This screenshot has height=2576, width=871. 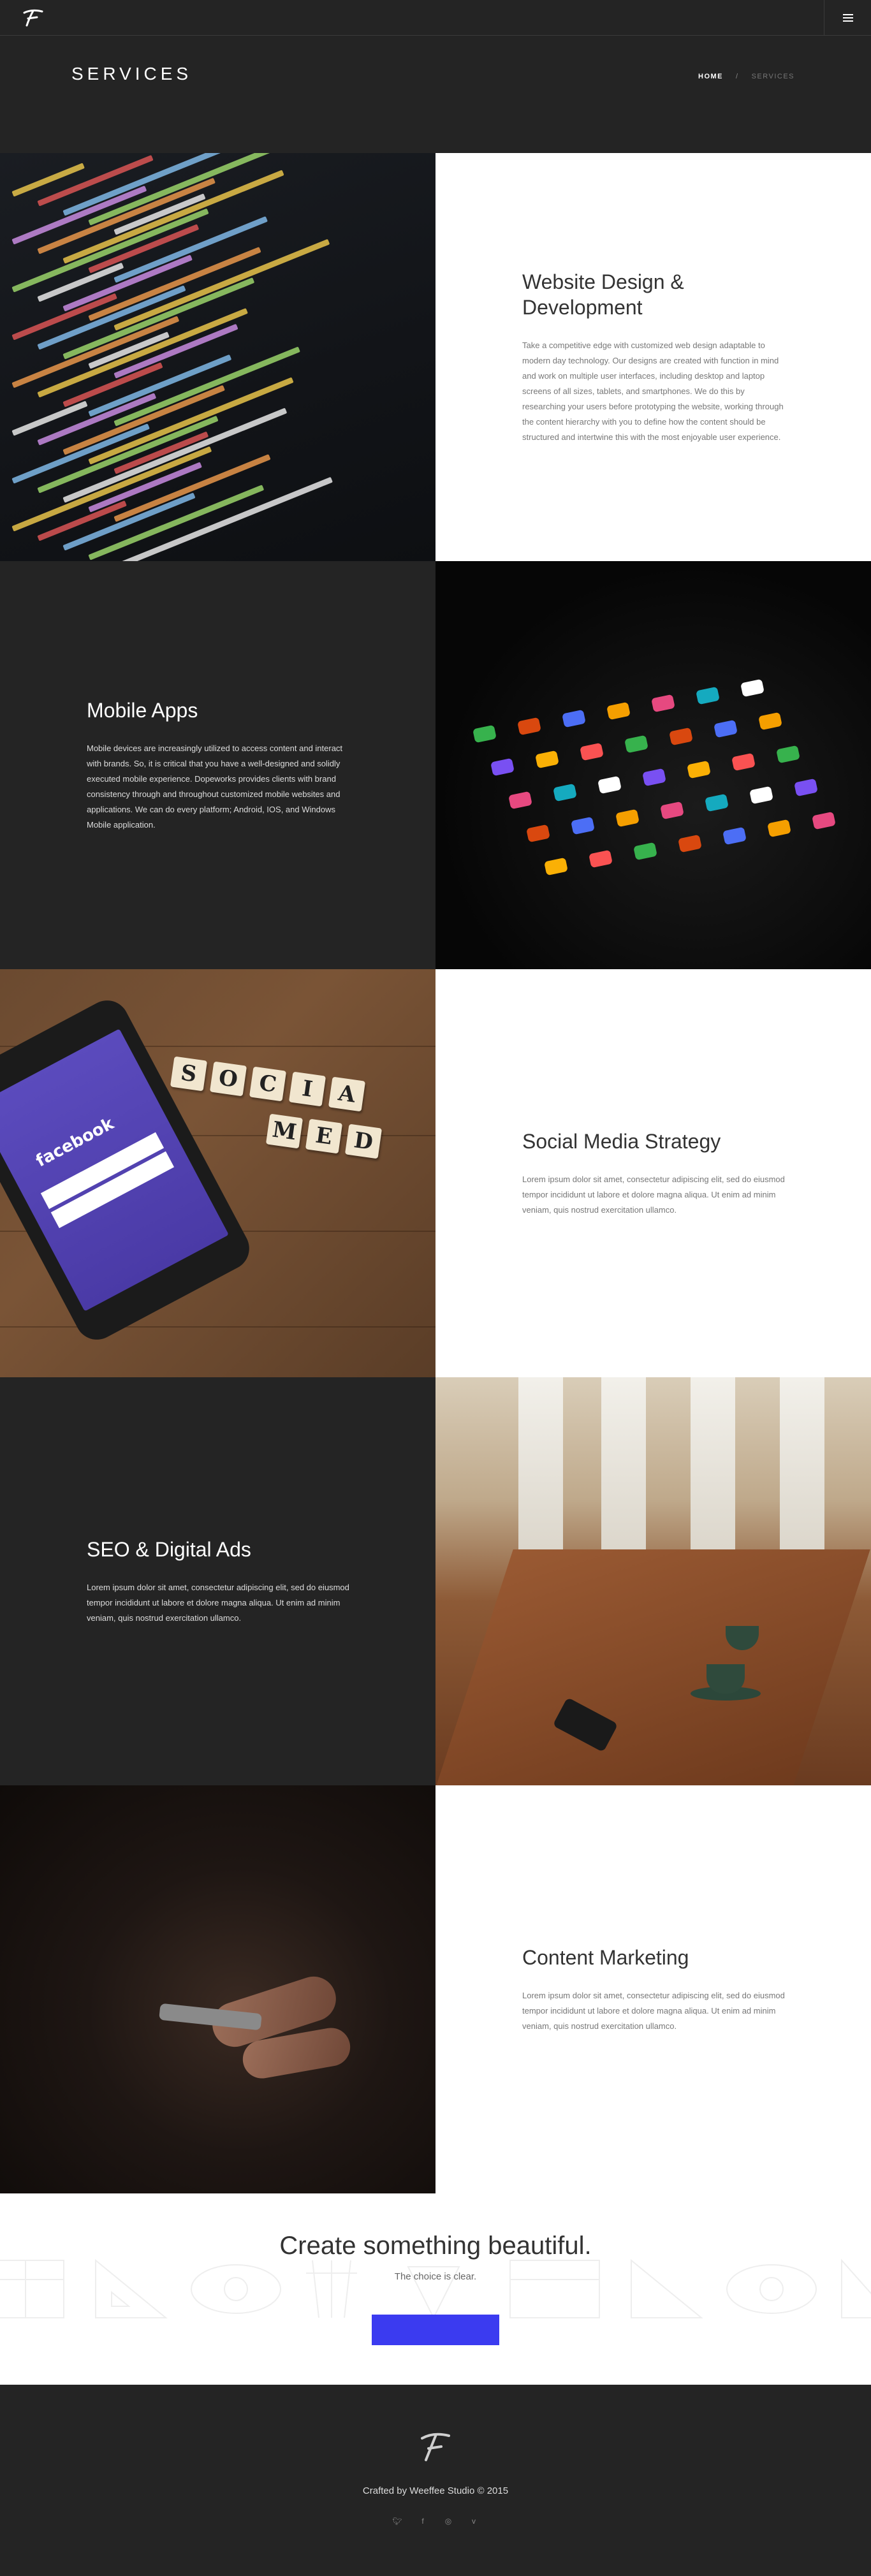 I want to click on service-image-cafe, so click(x=653, y=1581).